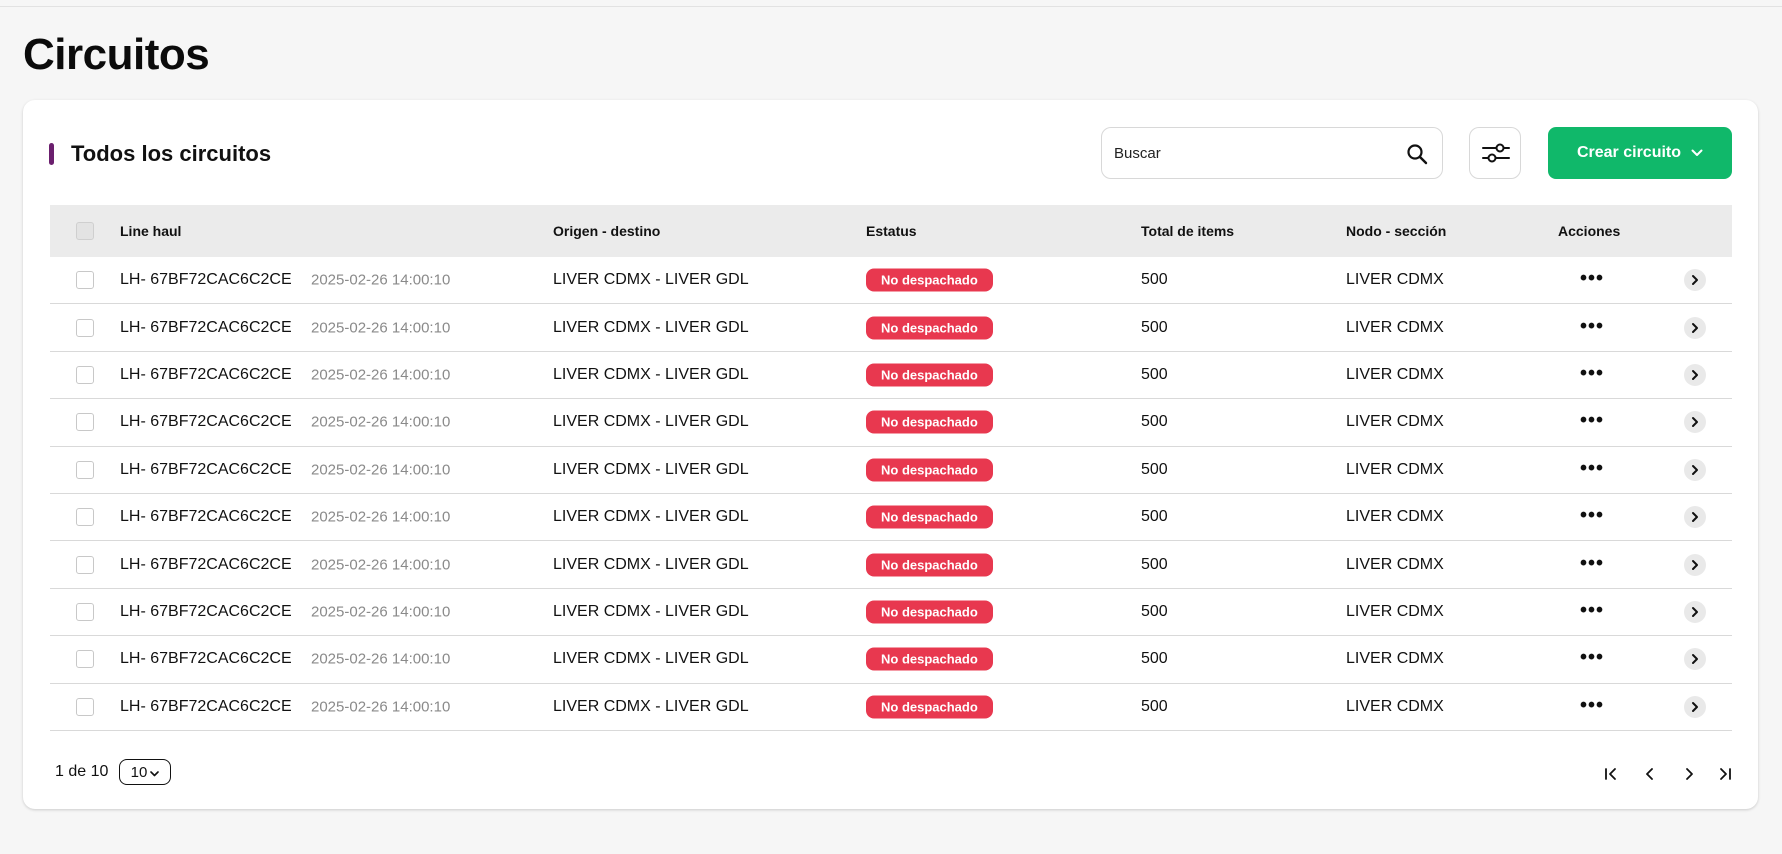 Image resolution: width=1782 pixels, height=854 pixels. I want to click on header-node: Nodo - sección, so click(1396, 231).